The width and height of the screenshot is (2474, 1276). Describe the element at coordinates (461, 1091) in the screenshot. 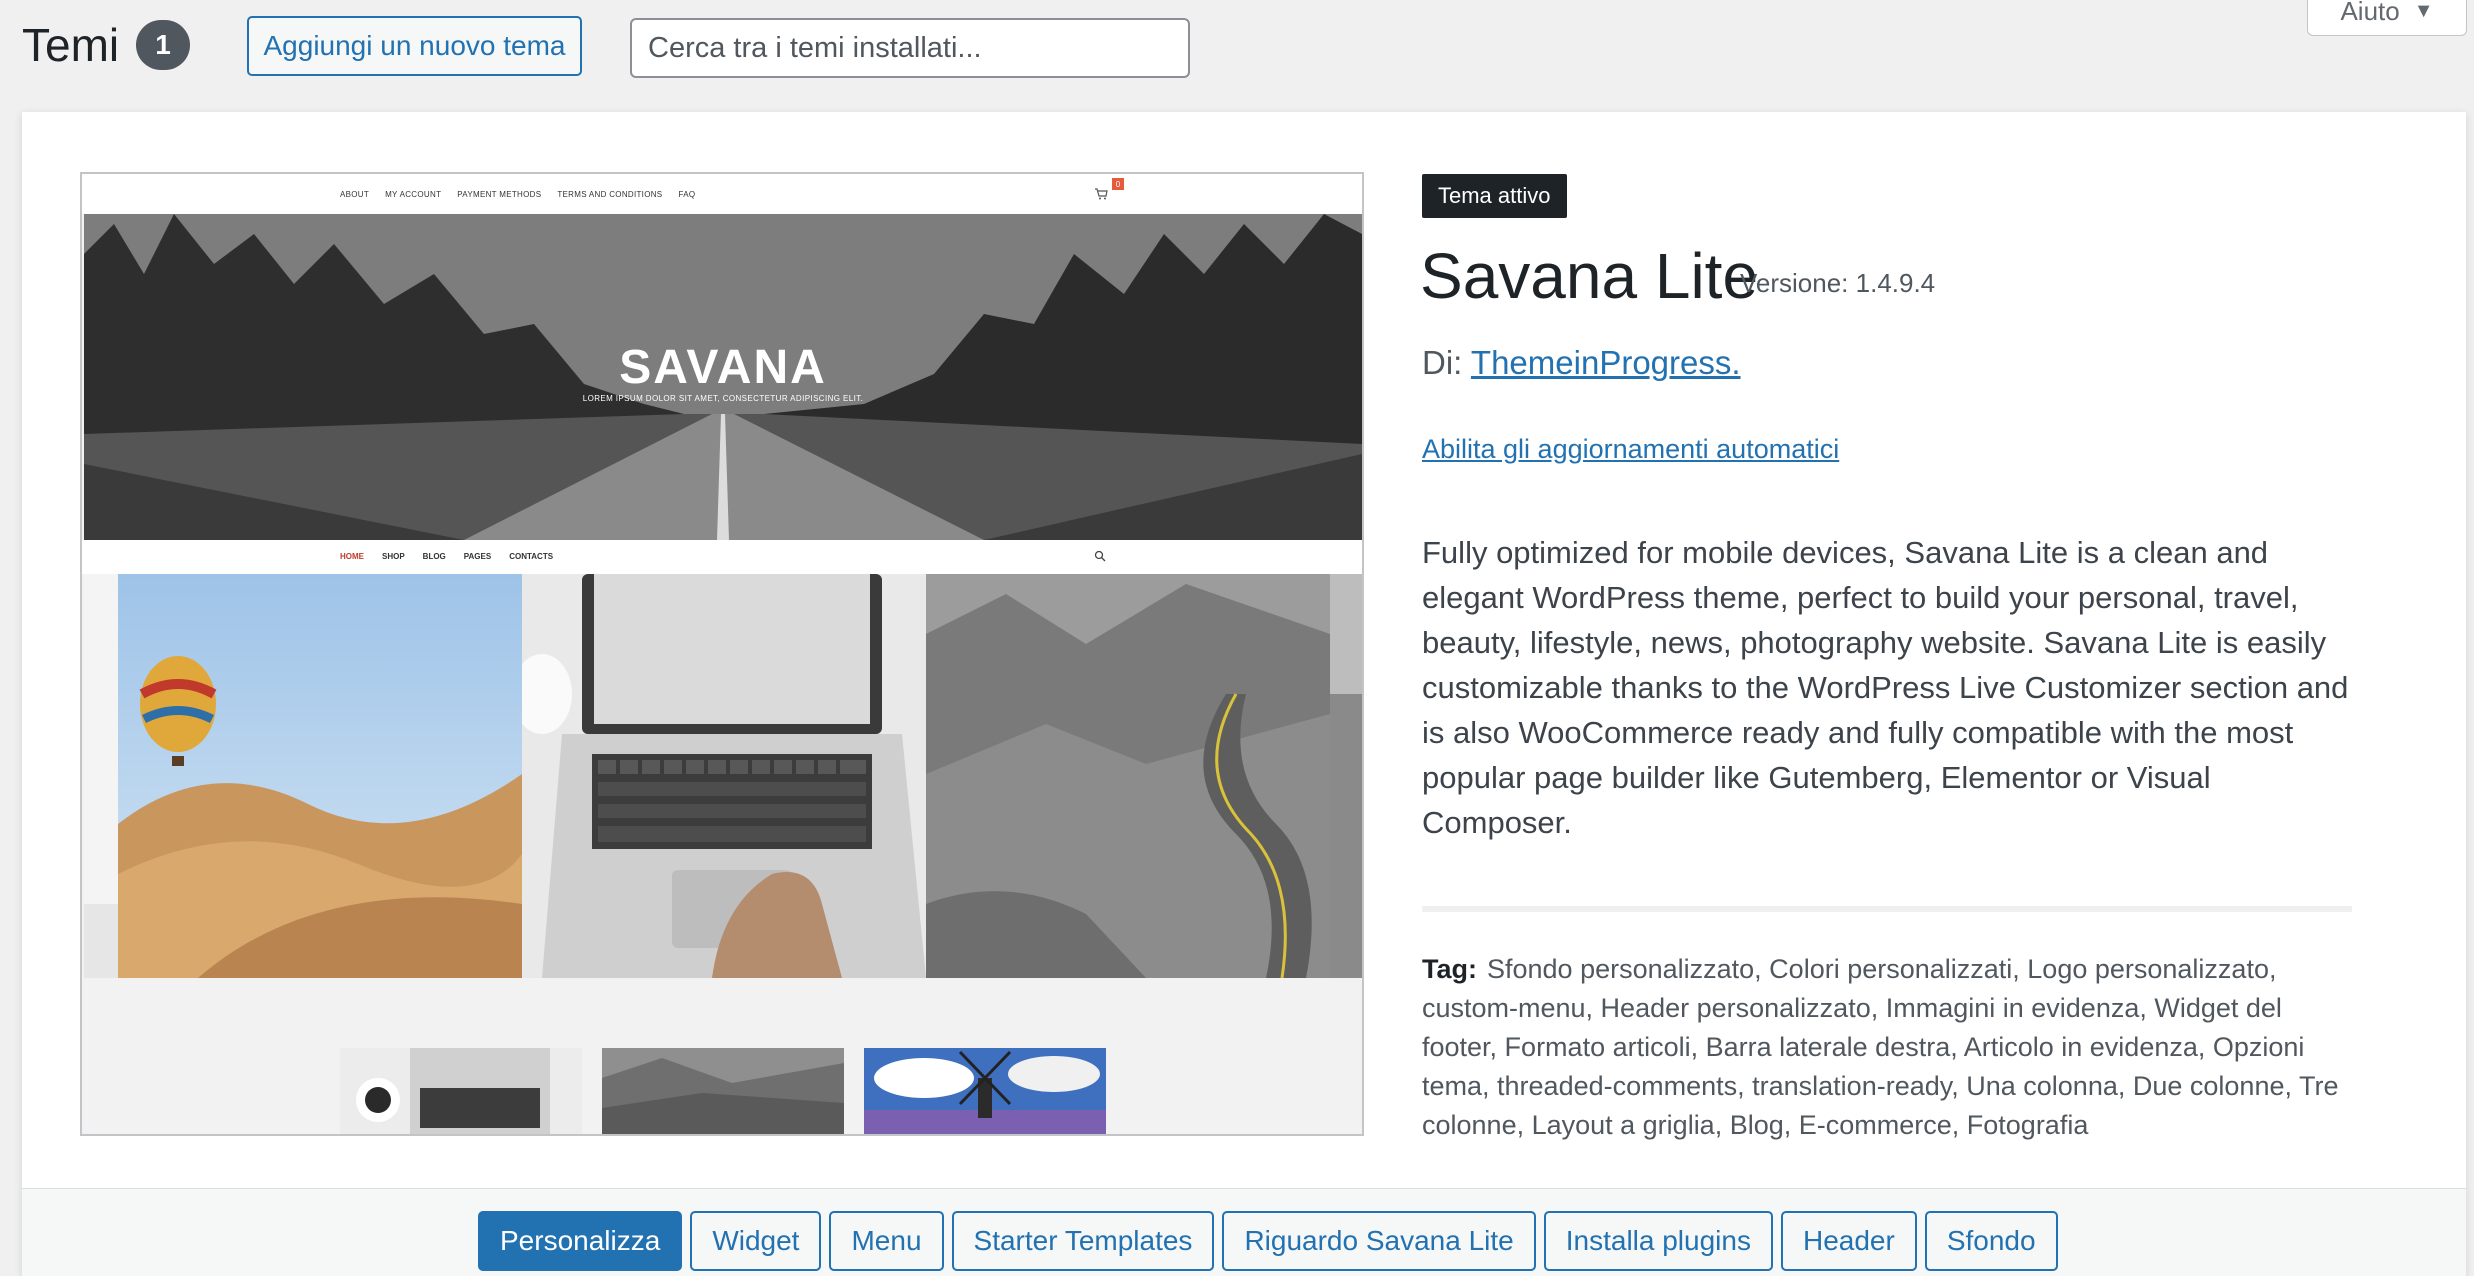

I see `thumbnail-laptop` at that location.